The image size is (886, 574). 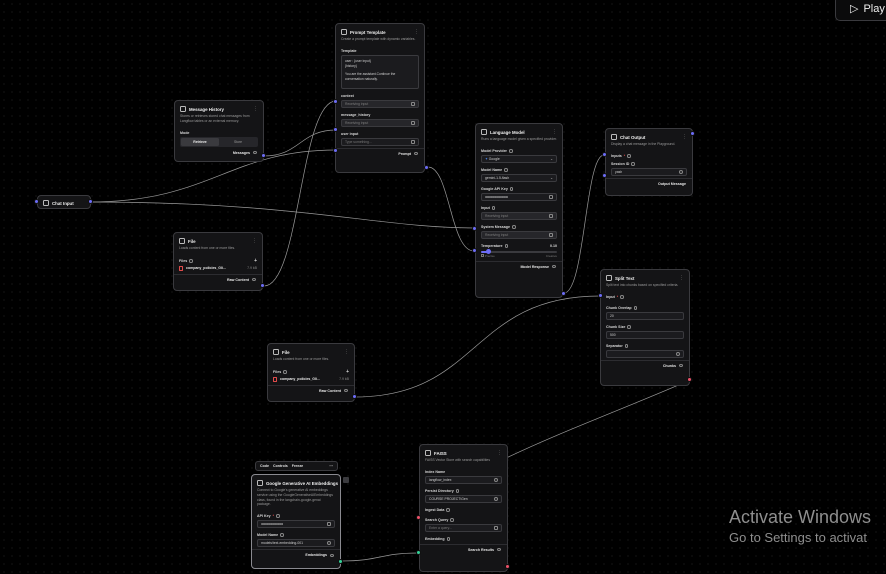 What do you see at coordinates (426, 167) in the screenshot?
I see `prompt-output-port` at bounding box center [426, 167].